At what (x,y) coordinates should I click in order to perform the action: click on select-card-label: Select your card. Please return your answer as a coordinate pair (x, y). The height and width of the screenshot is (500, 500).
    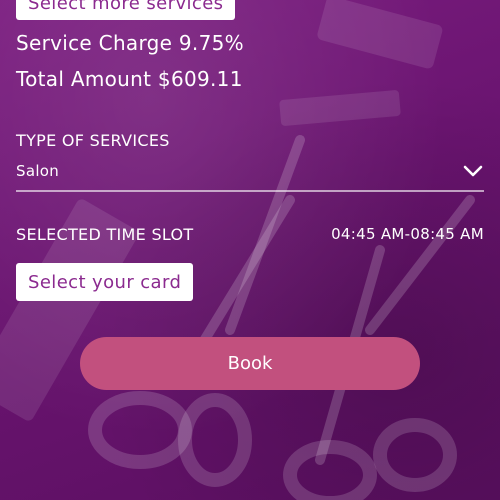
    Looking at the image, I should click on (105, 282).